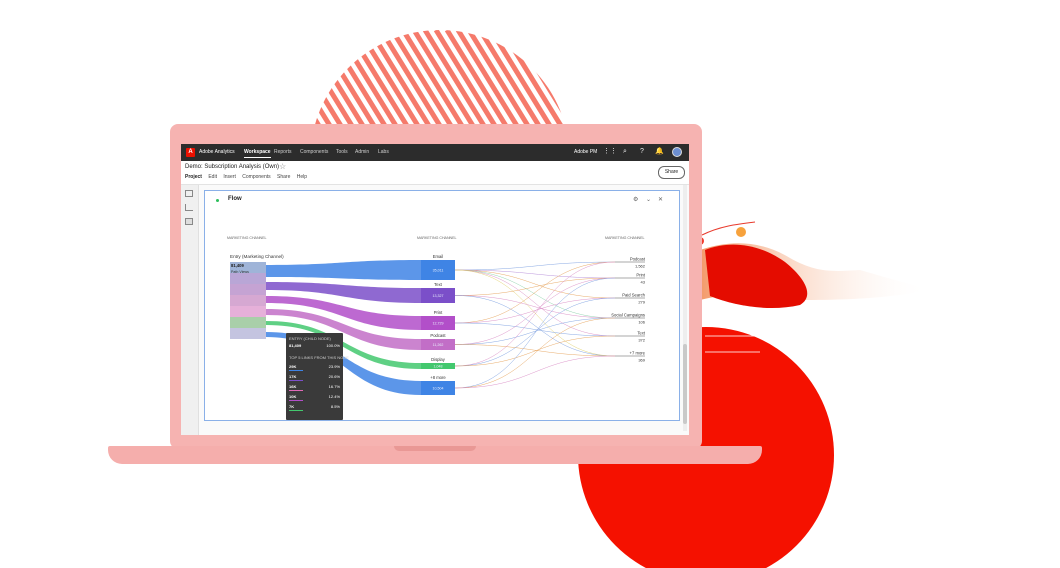 This screenshot has height=568, width=1060. I want to click on tooltip-row-pct: 16.7%, so click(334, 386).